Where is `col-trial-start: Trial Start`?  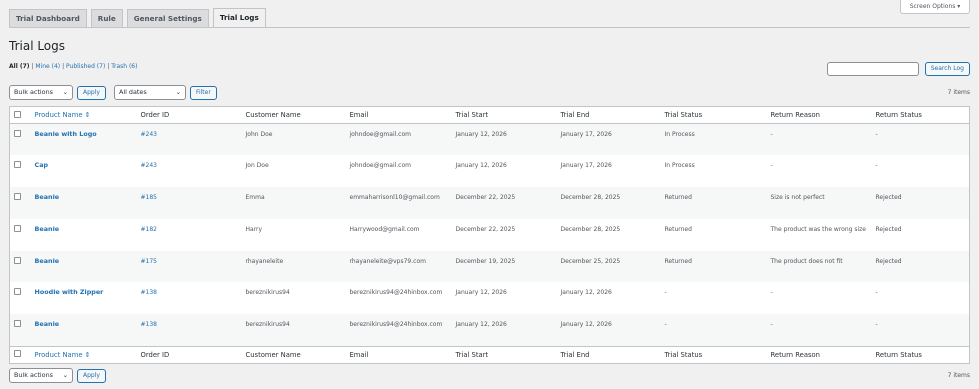 col-trial-start: Trial Start is located at coordinates (504, 115).